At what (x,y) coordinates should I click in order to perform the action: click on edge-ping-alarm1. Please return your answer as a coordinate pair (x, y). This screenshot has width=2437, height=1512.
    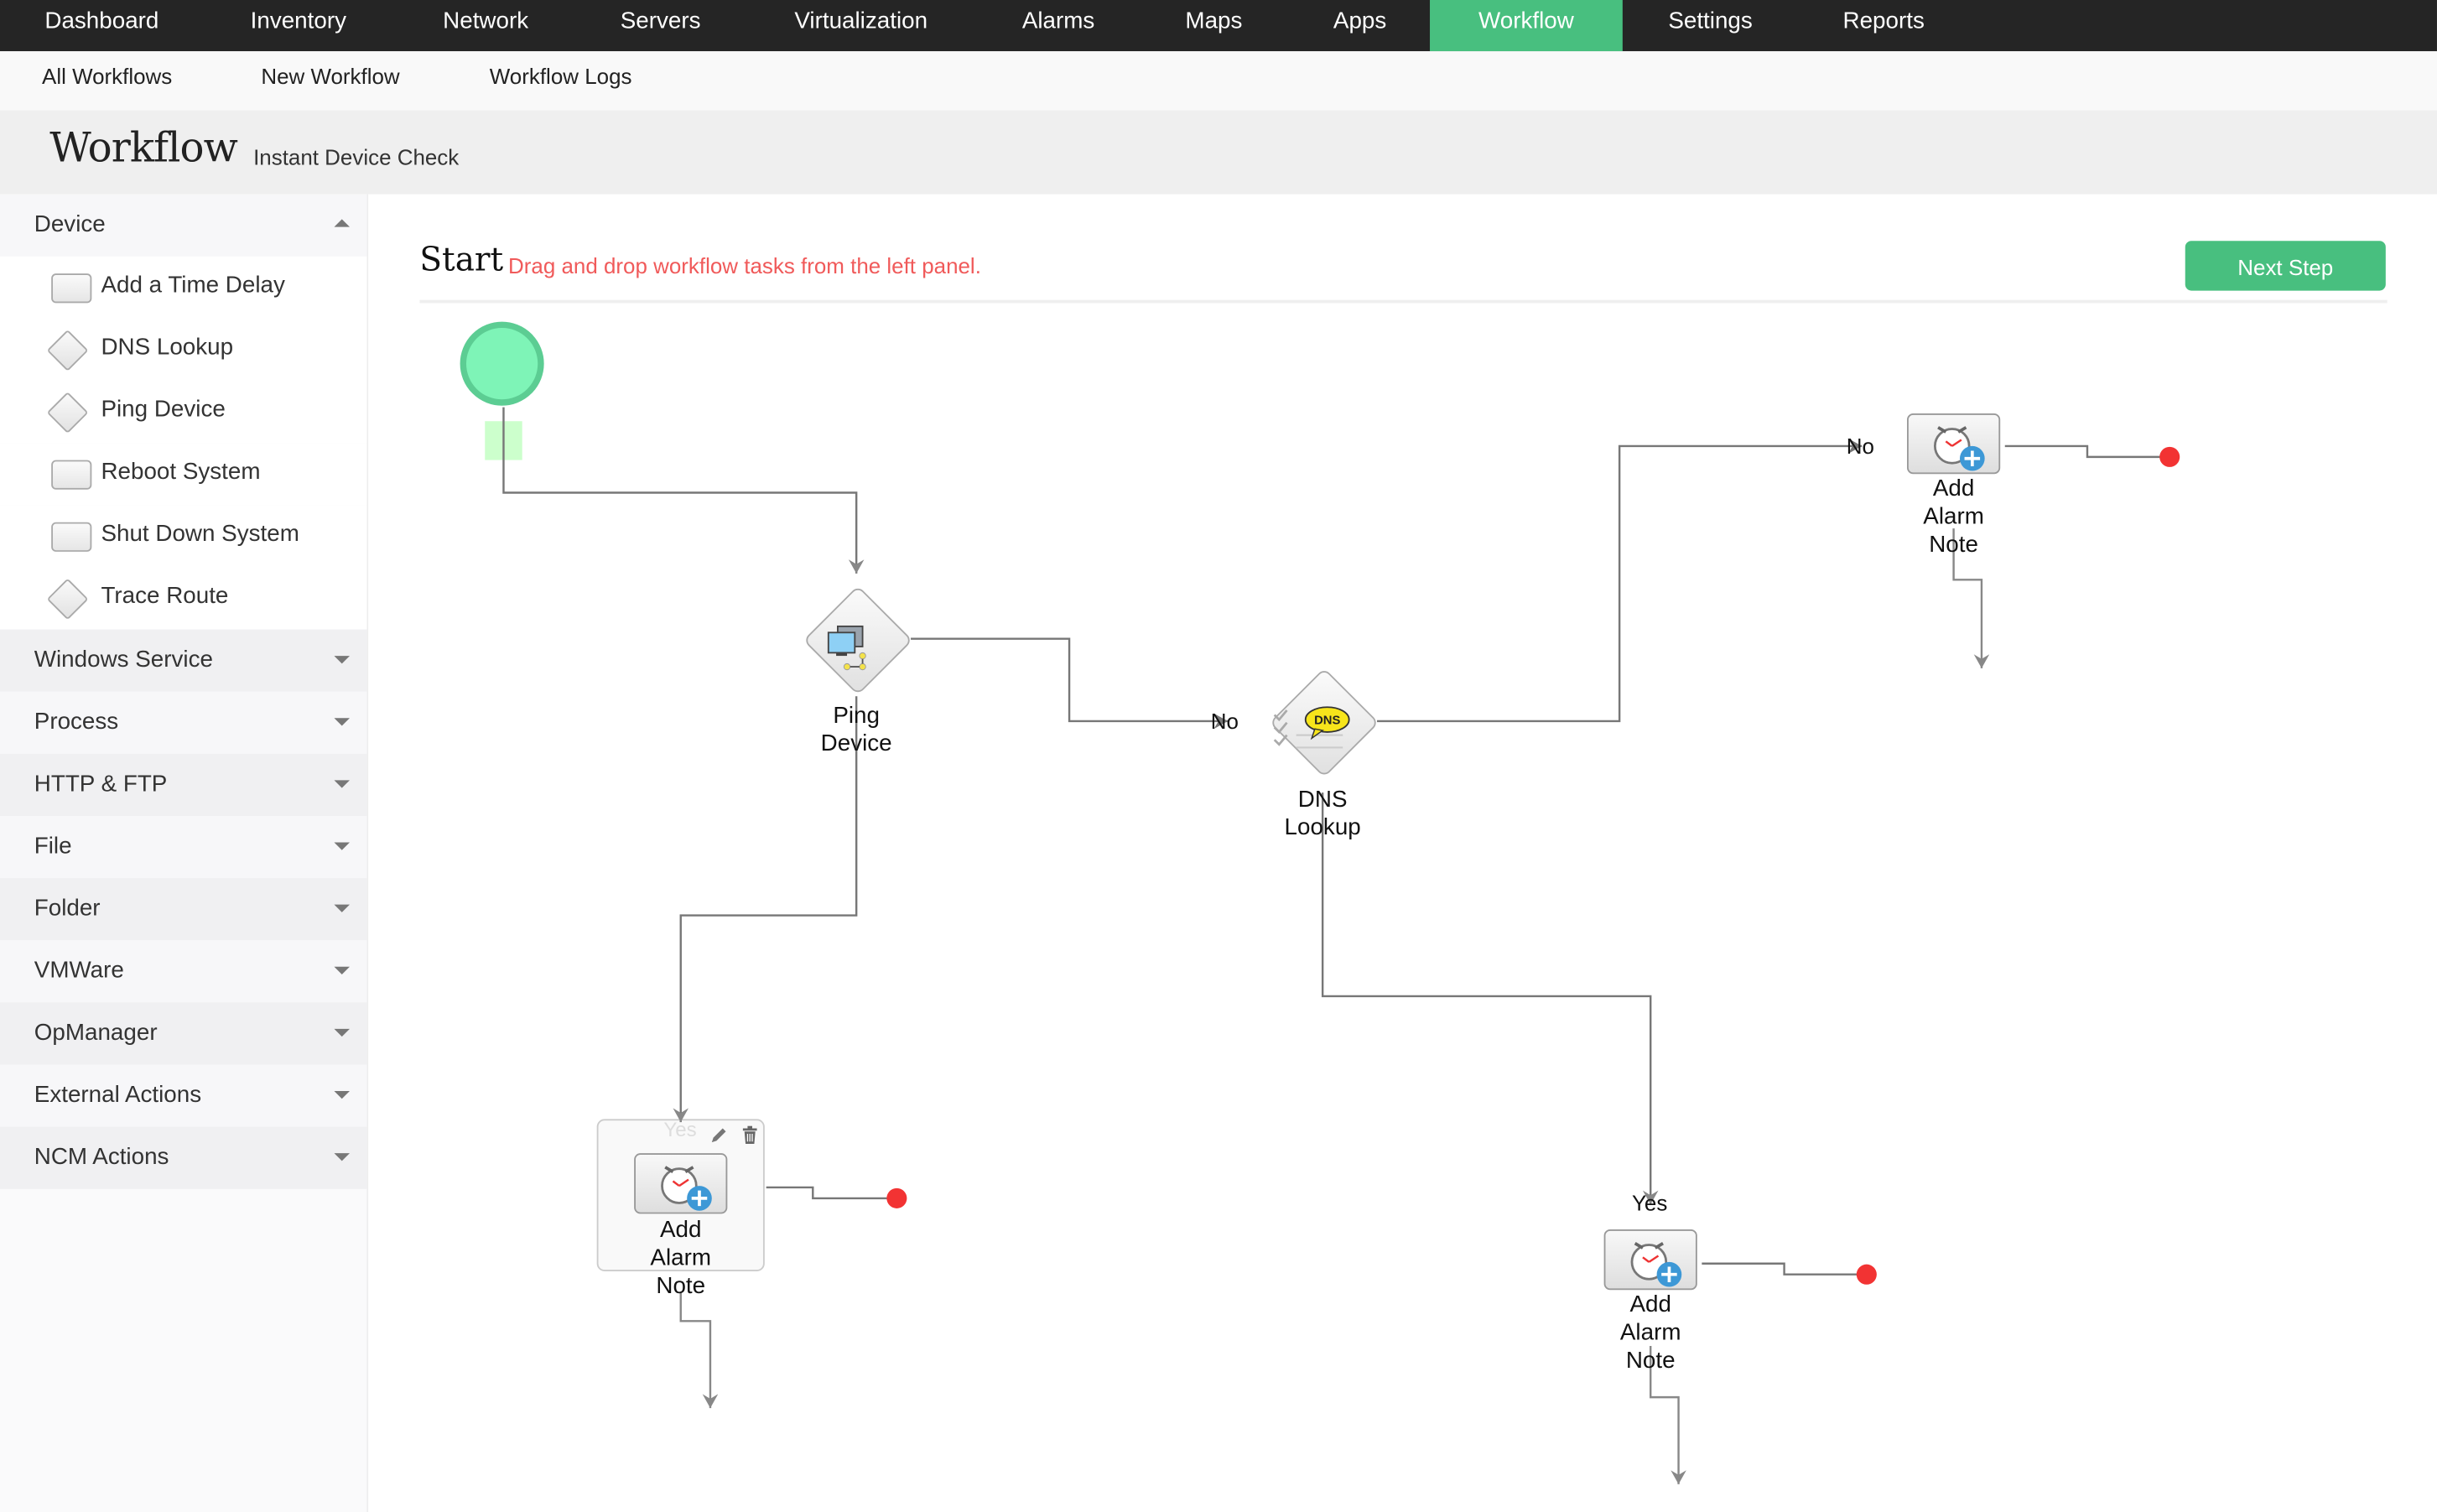
    Looking at the image, I should click on (765, 910).